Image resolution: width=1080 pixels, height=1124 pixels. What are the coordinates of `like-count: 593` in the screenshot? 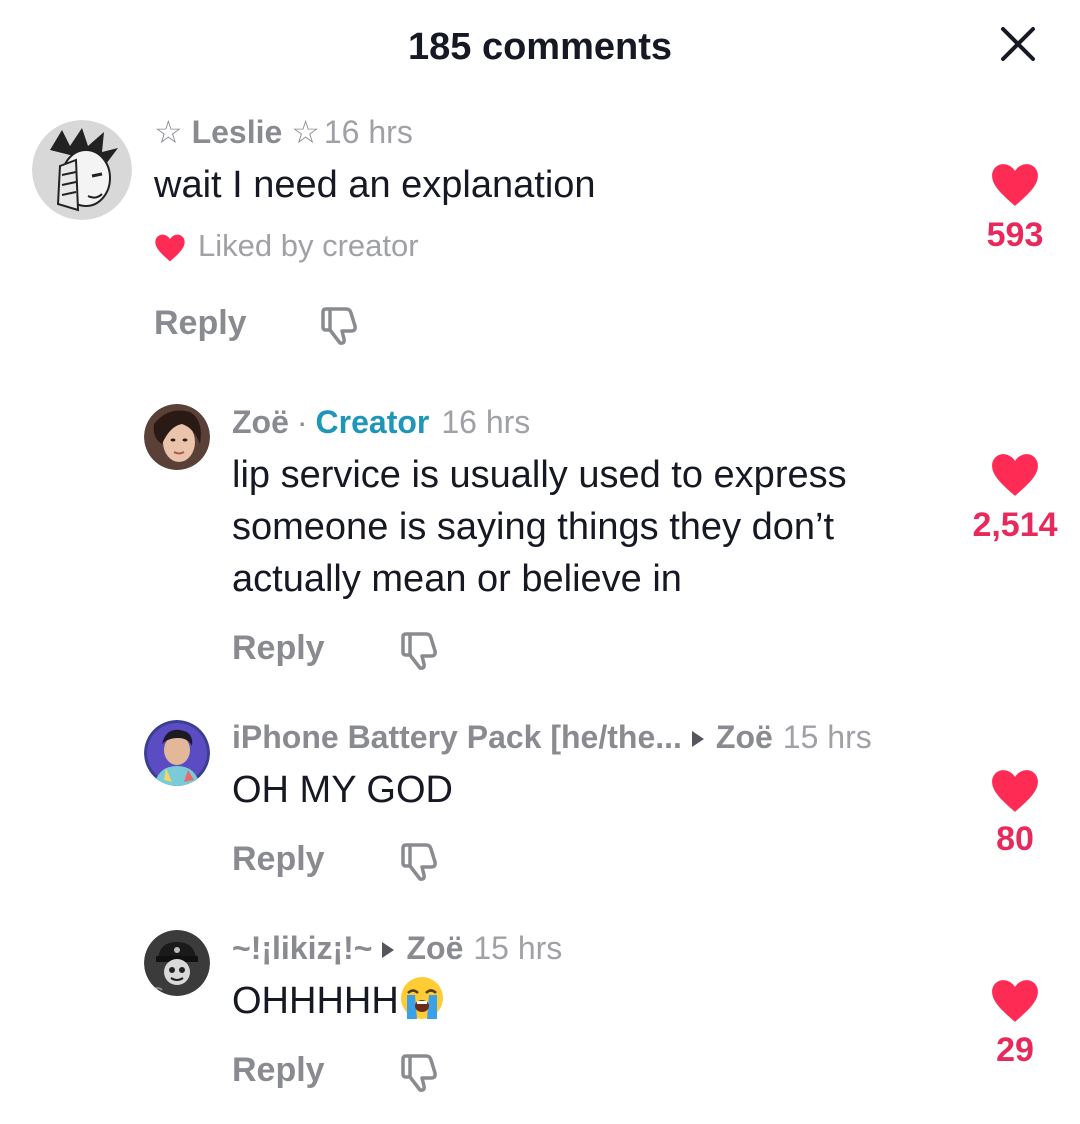 It's located at (1015, 235).